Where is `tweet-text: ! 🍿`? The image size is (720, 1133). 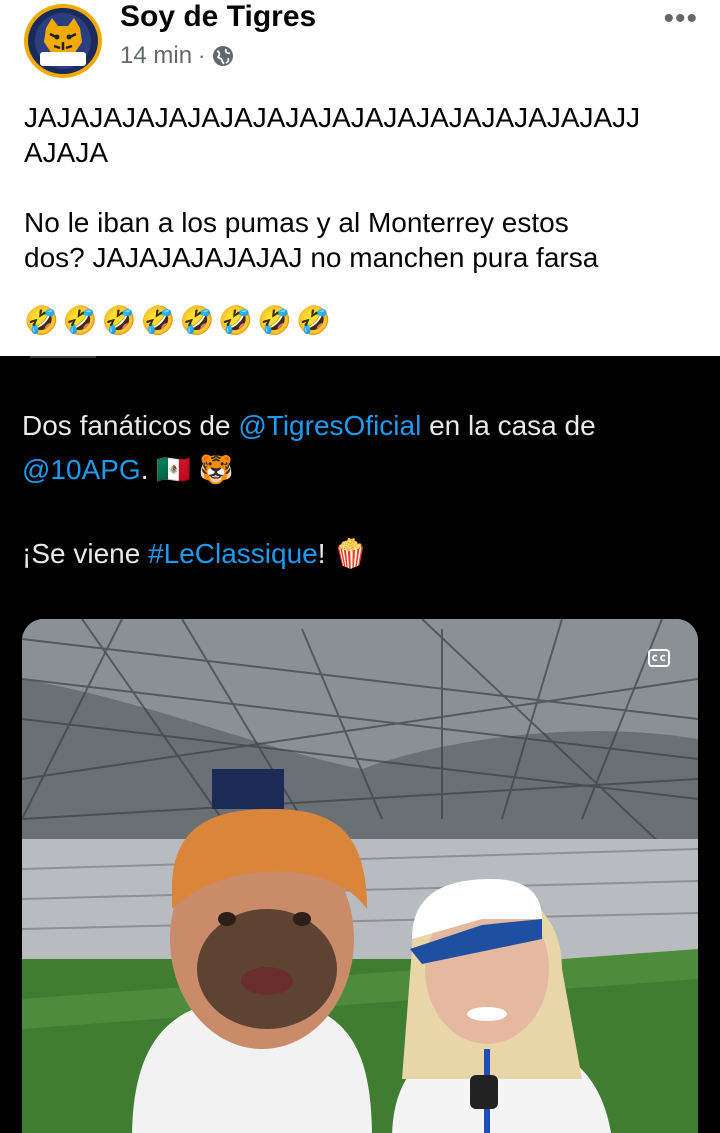 tweet-text: ! 🍿 is located at coordinates (343, 553).